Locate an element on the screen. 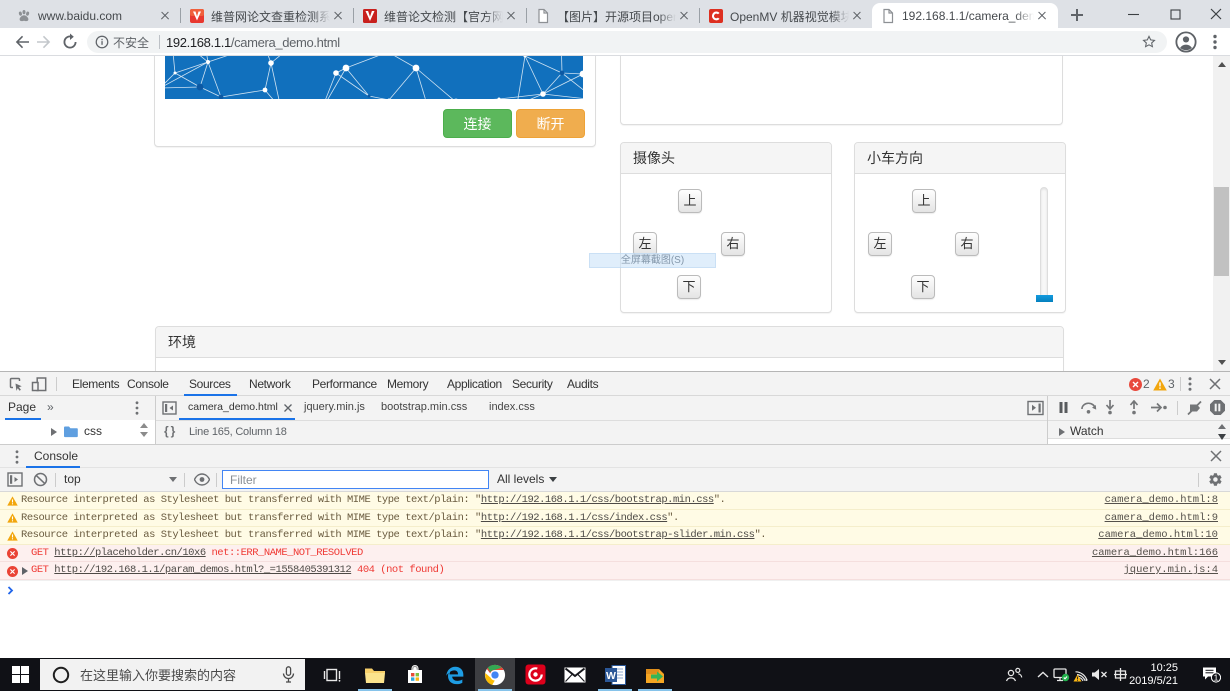 This screenshot has width=1230, height=691. notification-center-button: 1 is located at coordinates (1211, 674).